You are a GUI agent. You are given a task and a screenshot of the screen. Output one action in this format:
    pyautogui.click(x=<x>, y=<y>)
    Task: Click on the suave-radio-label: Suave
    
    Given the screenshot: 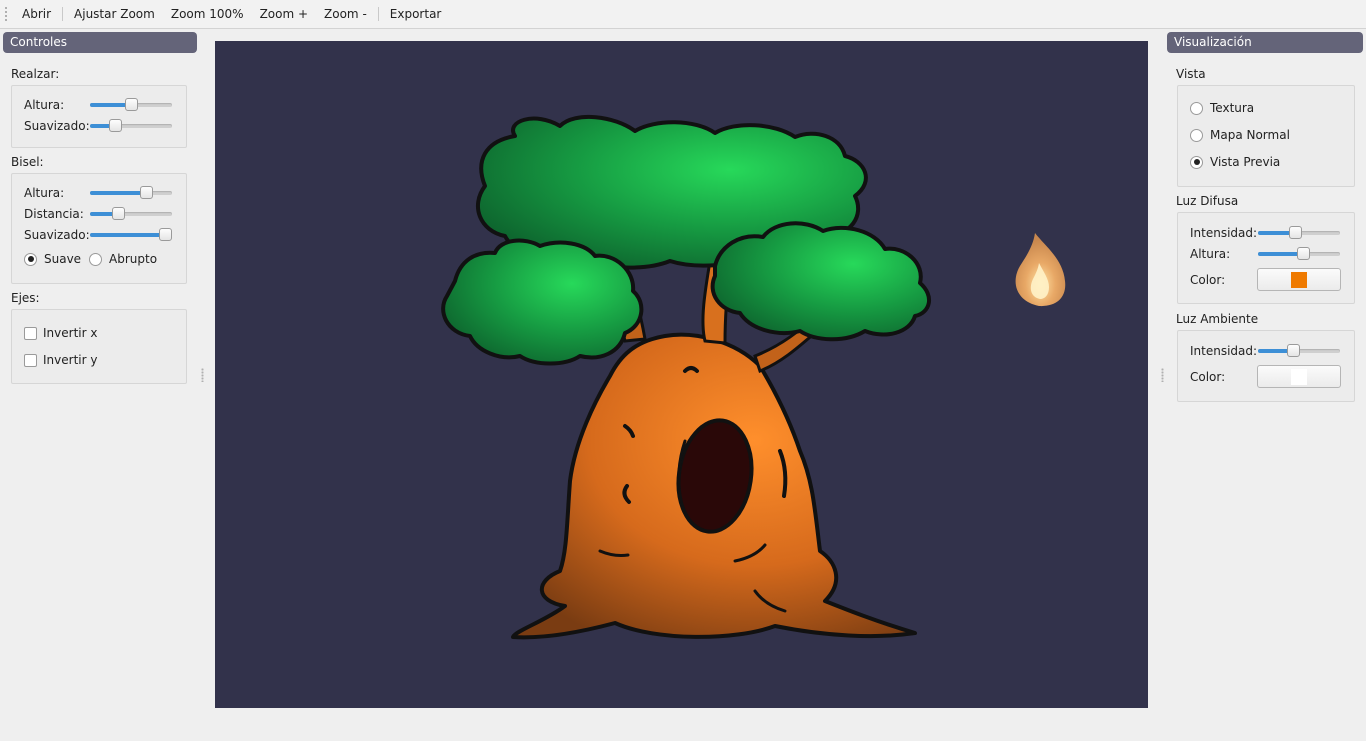 What is the action you would take?
    pyautogui.click(x=63, y=259)
    